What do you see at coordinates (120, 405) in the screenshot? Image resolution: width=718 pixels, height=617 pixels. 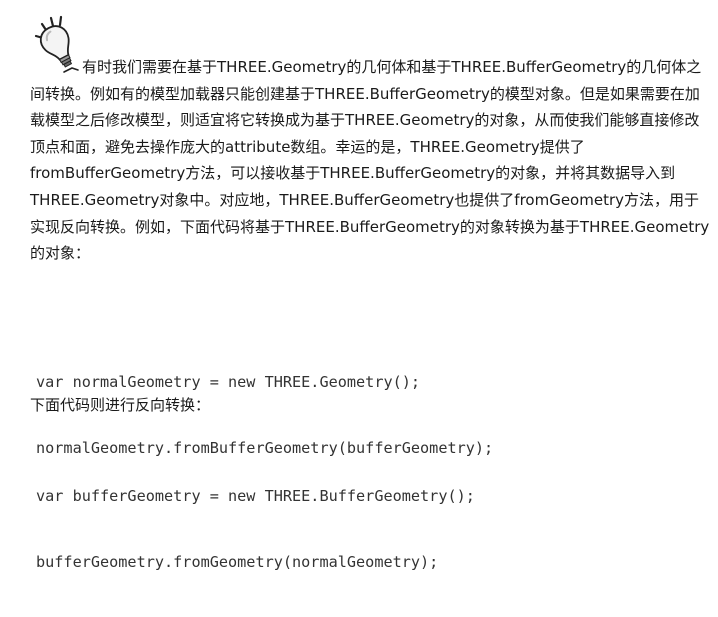 I see `reverse-conversion-label: 下面代码则进行反向转换：` at bounding box center [120, 405].